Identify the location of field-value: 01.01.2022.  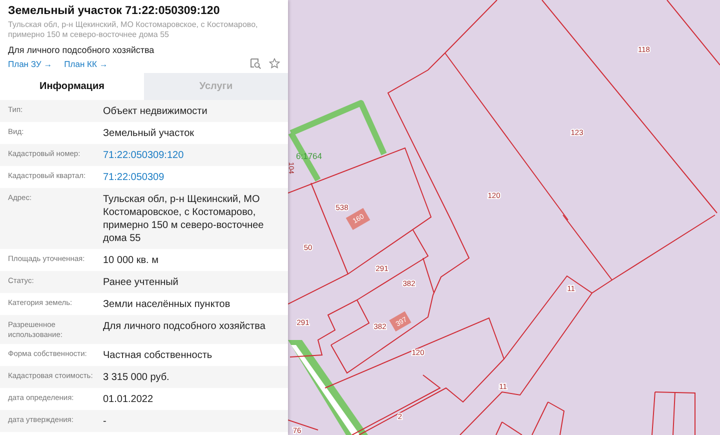
(128, 399).